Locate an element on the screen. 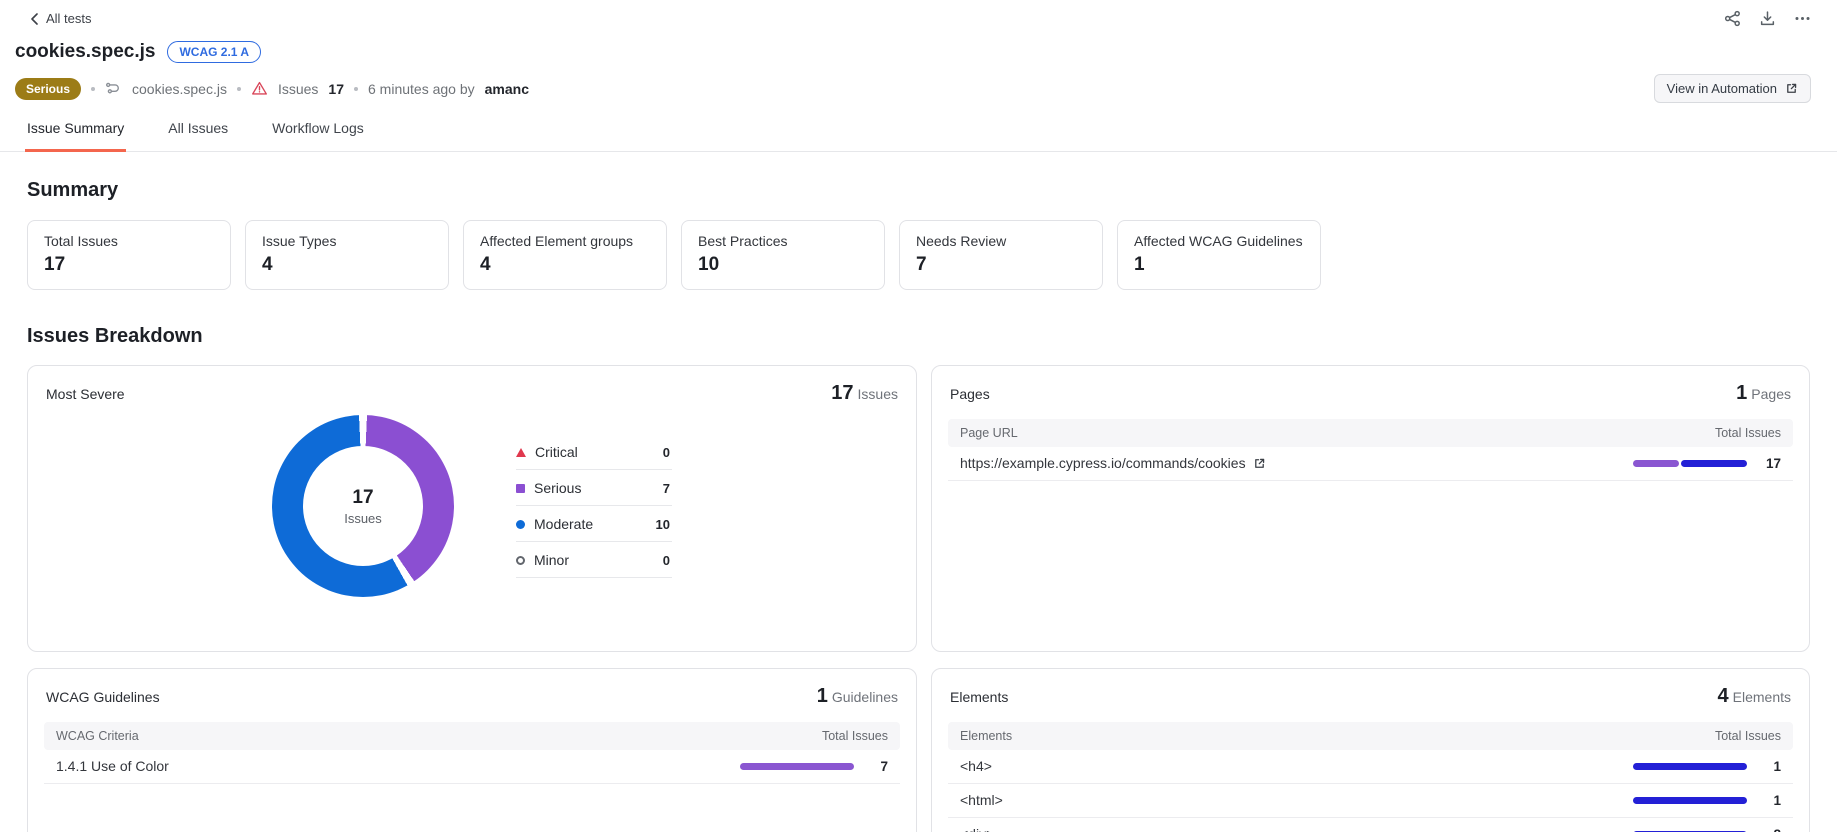 The image size is (1837, 832). top-actions is located at coordinates (1767, 18).